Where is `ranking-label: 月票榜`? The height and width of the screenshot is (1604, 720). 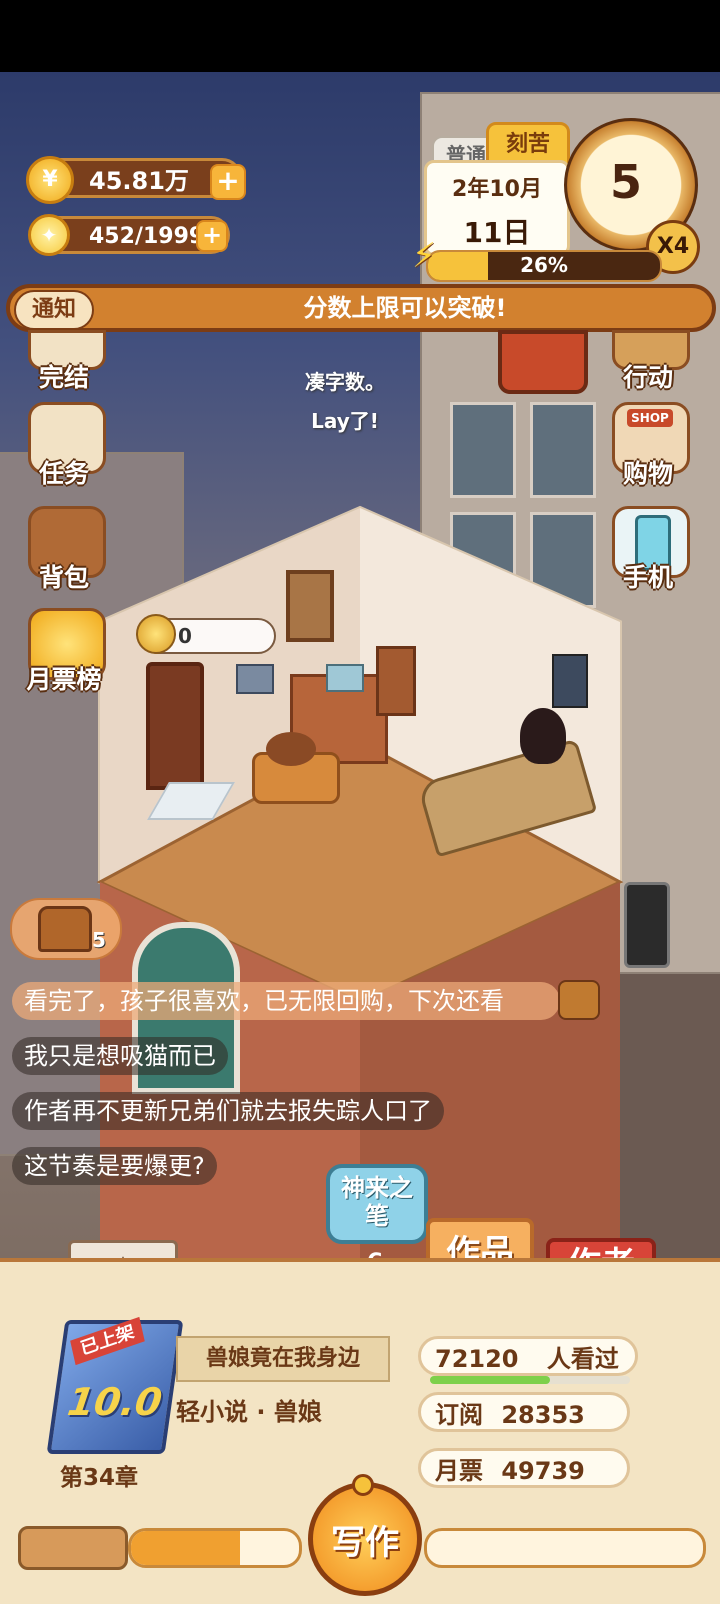
ranking-label: 月票榜 is located at coordinates (64, 679).